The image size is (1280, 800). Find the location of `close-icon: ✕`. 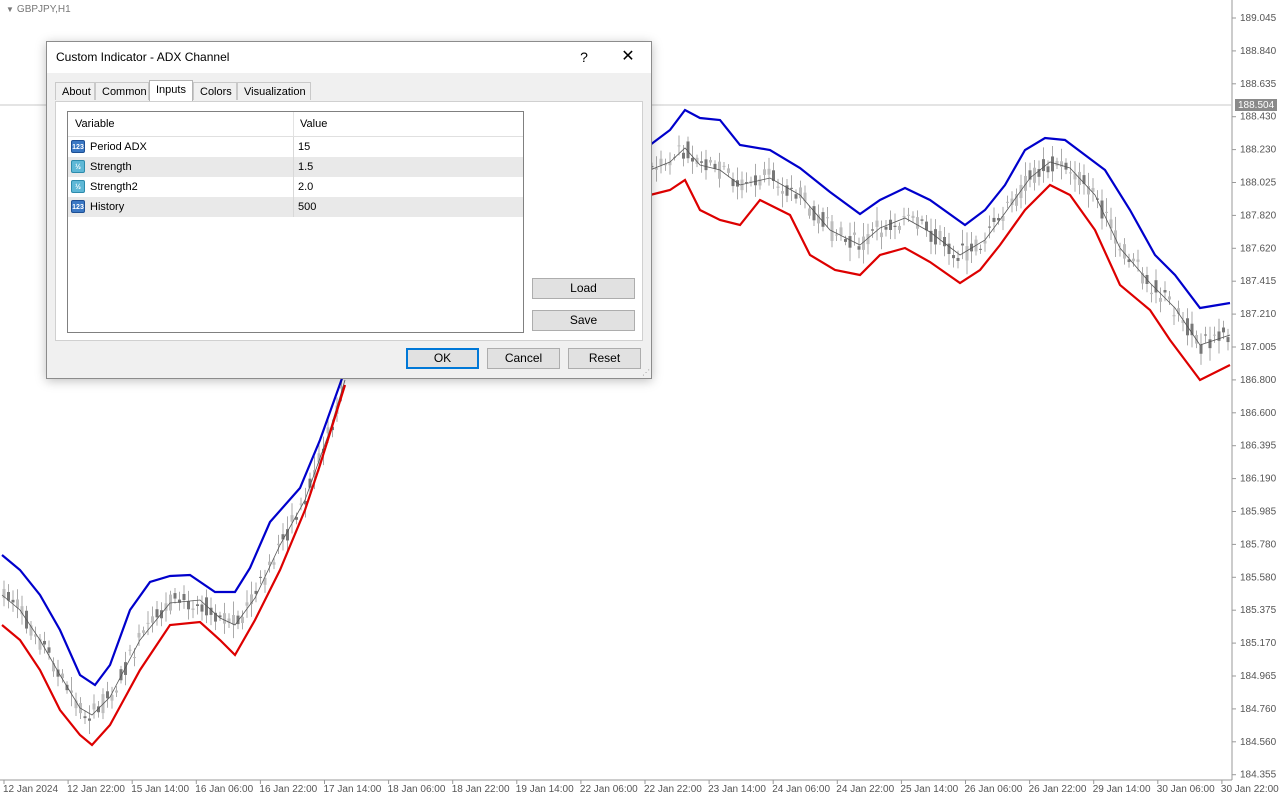

close-icon: ✕ is located at coordinates (628, 57).